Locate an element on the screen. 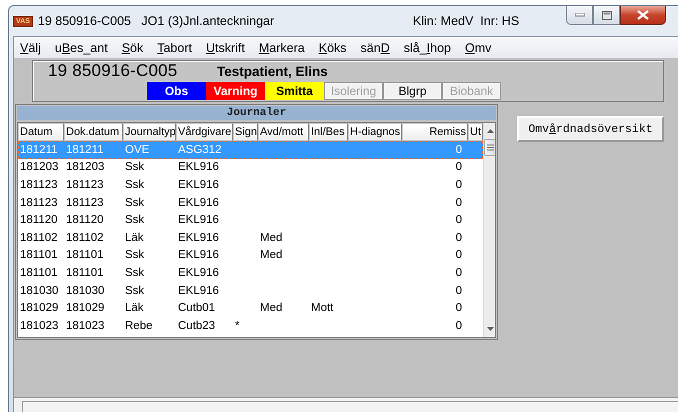 The width and height of the screenshot is (678, 412). table-cell-text: Läk is located at coordinates (134, 238).